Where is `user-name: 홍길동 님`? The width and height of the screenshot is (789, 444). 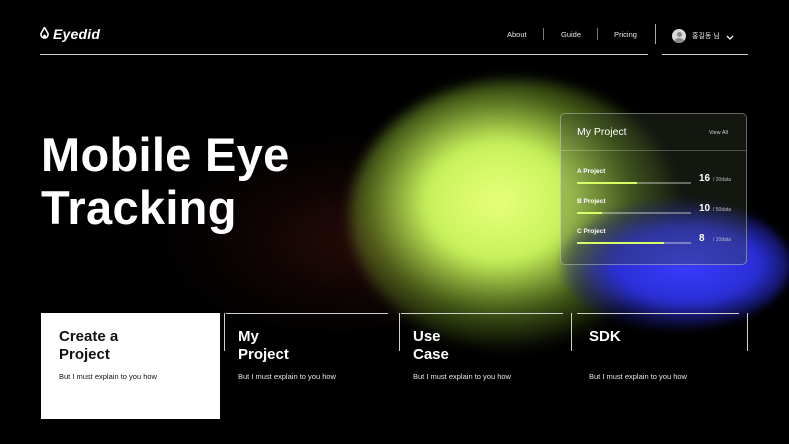
user-name: 홍길동 님 is located at coordinates (706, 36).